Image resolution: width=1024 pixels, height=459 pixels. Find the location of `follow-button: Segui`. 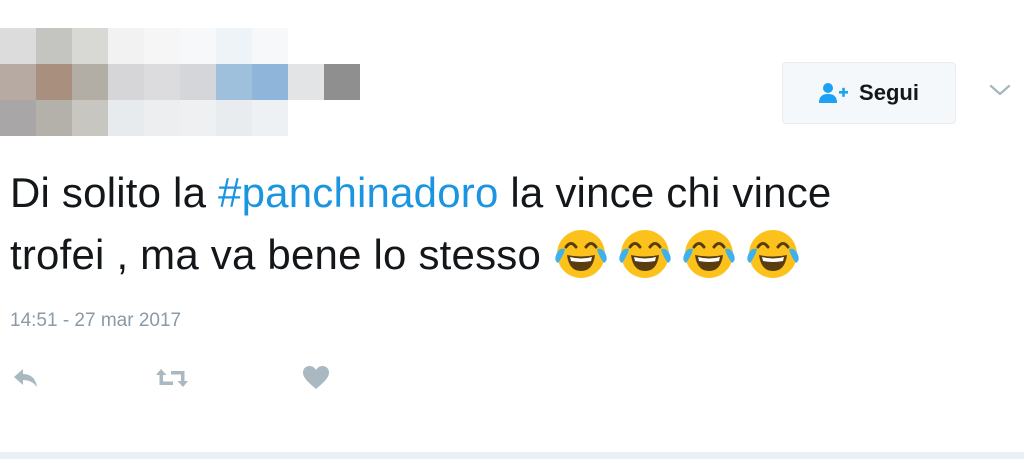

follow-button: Segui is located at coordinates (869, 93).